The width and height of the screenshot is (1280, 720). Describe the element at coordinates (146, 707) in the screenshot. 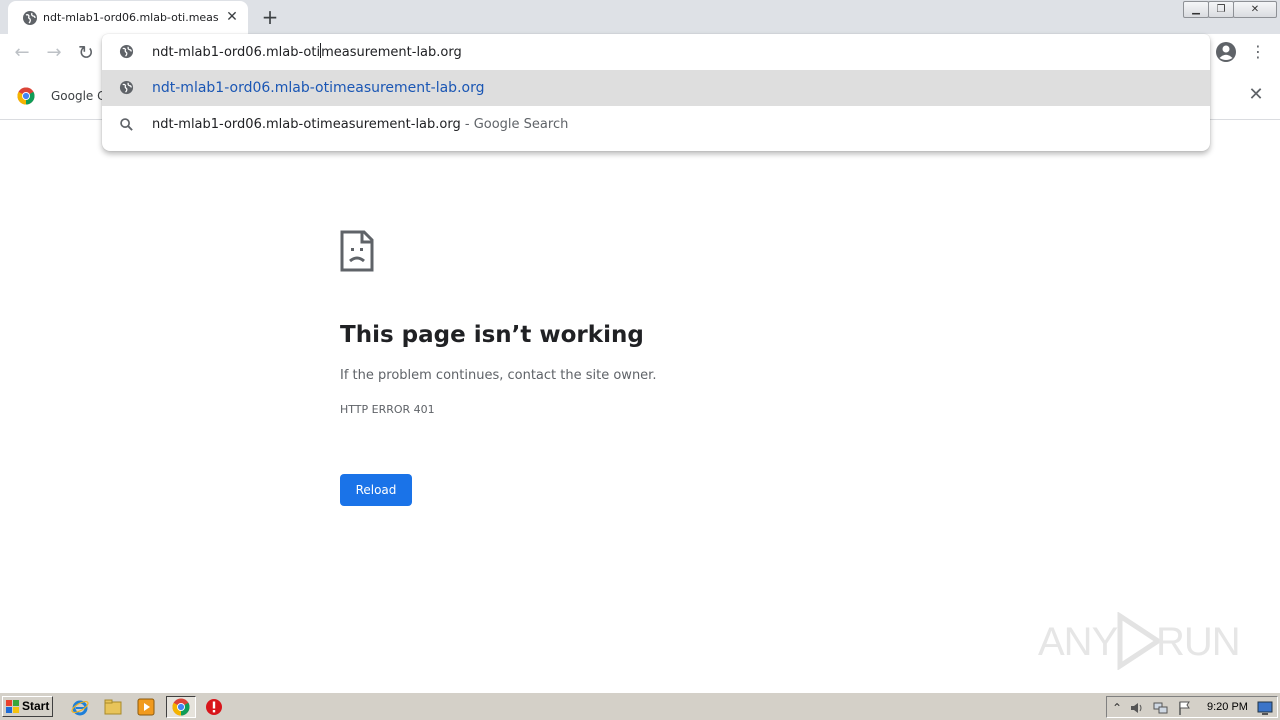

I see `media-player-icon` at that location.